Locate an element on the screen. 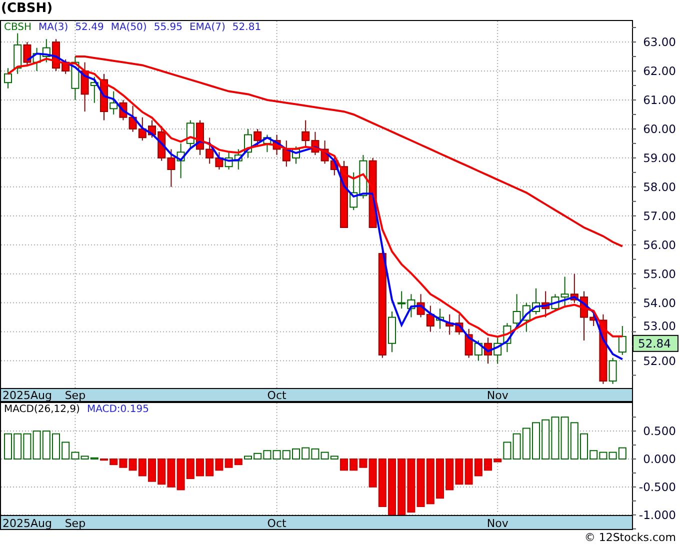 This screenshot has height=546, width=680. price-axis-label: 55.00 is located at coordinates (659, 273).